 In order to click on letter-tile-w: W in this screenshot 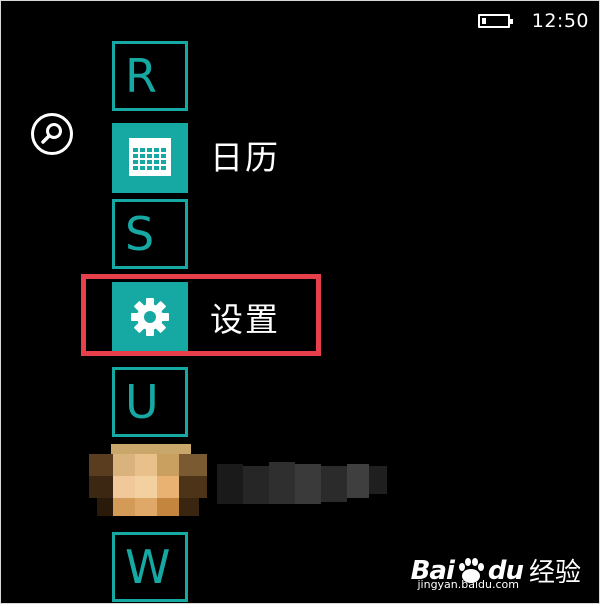, I will do `click(150, 567)`.